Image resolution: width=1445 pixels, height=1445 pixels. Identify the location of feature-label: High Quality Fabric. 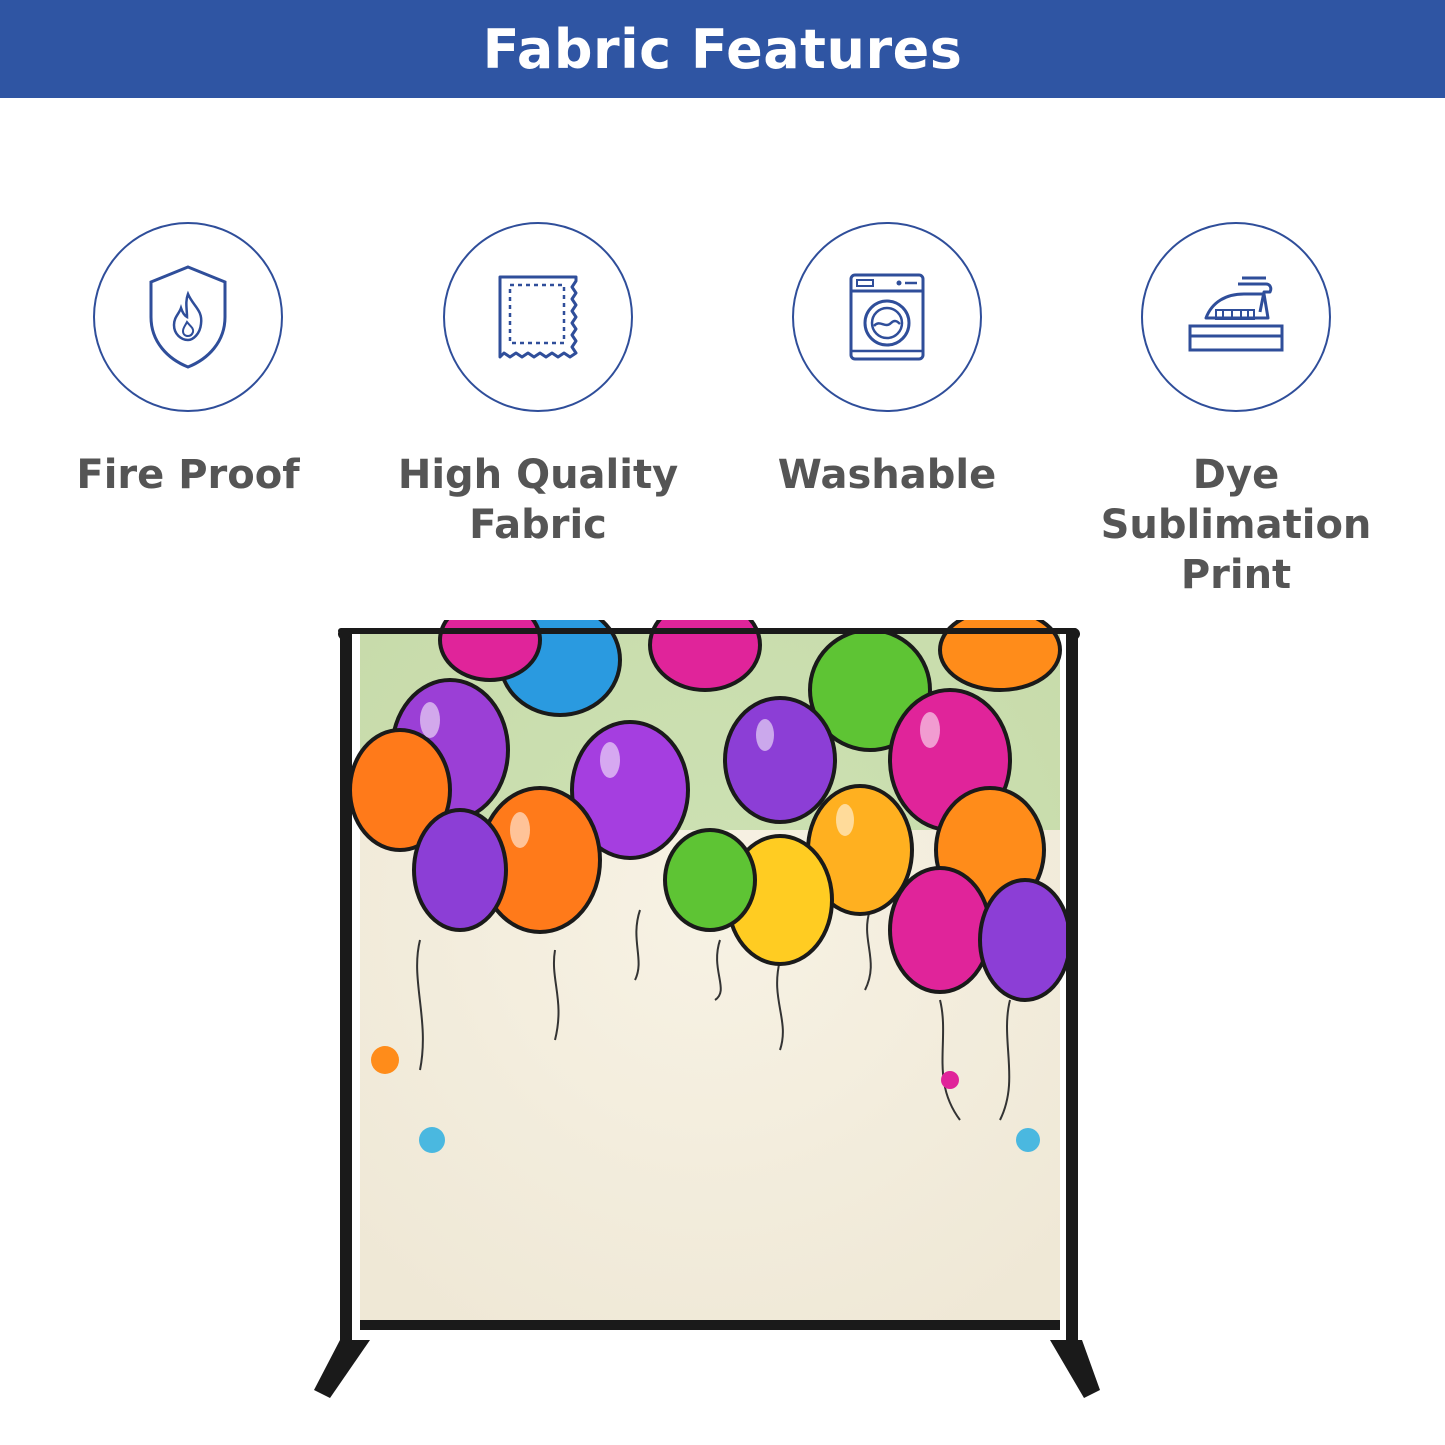
(538, 500).